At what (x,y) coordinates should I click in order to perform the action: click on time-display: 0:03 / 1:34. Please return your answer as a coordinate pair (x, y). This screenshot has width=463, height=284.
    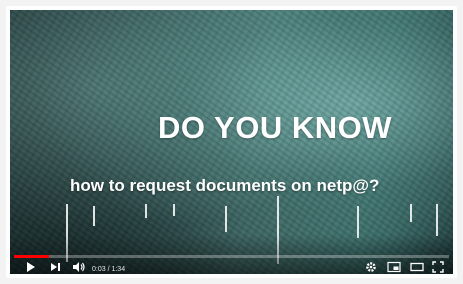
    Looking at the image, I should click on (109, 269).